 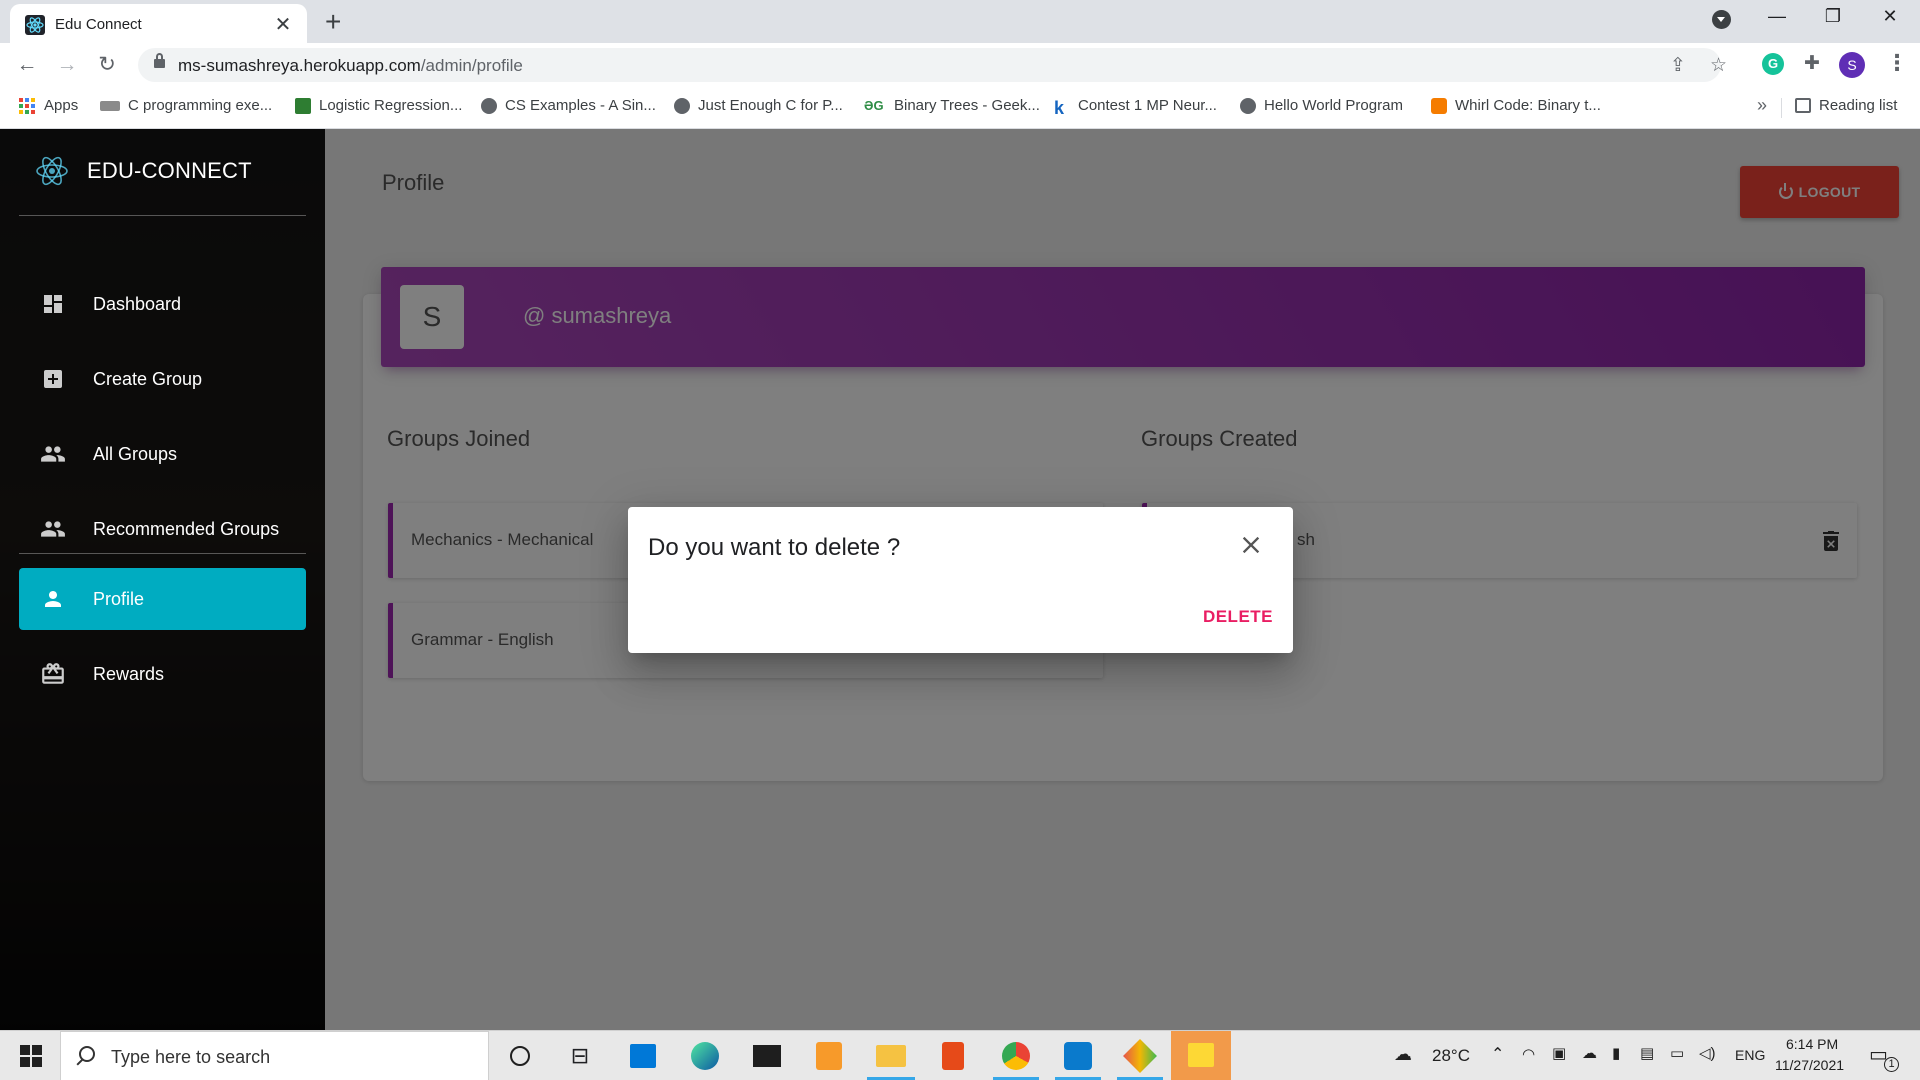 I want to click on back-arrow-icon: ←, so click(x=27, y=65).